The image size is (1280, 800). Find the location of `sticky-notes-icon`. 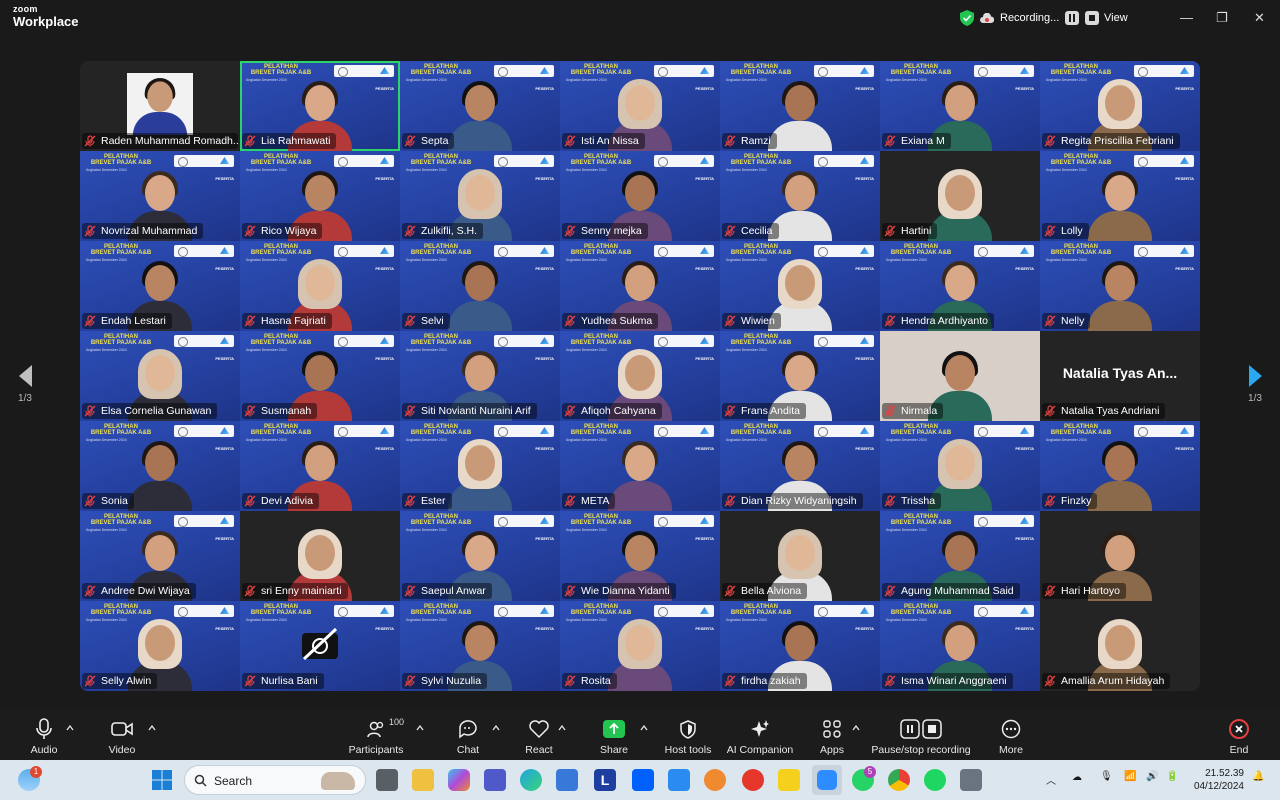

sticky-notes-icon is located at coordinates (789, 780).